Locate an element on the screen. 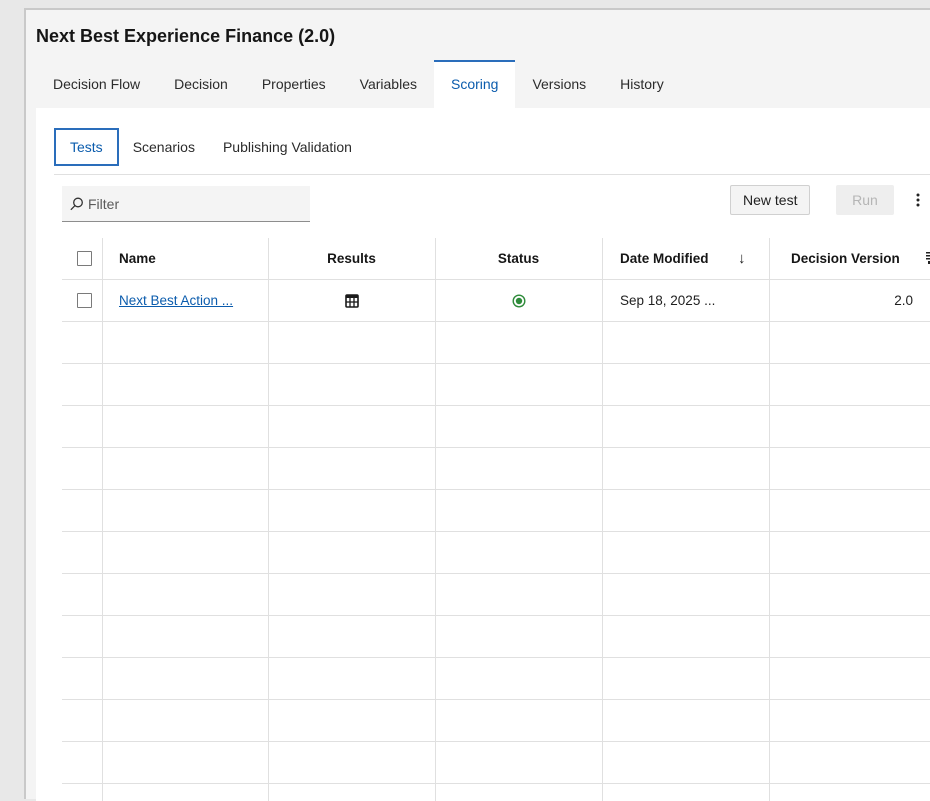 The width and height of the screenshot is (930, 801). tab-versions: Versions is located at coordinates (559, 84).